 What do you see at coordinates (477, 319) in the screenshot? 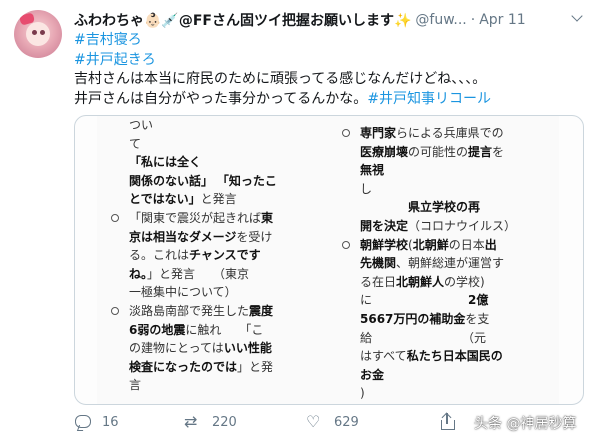
I see `image-text-span: を支` at bounding box center [477, 319].